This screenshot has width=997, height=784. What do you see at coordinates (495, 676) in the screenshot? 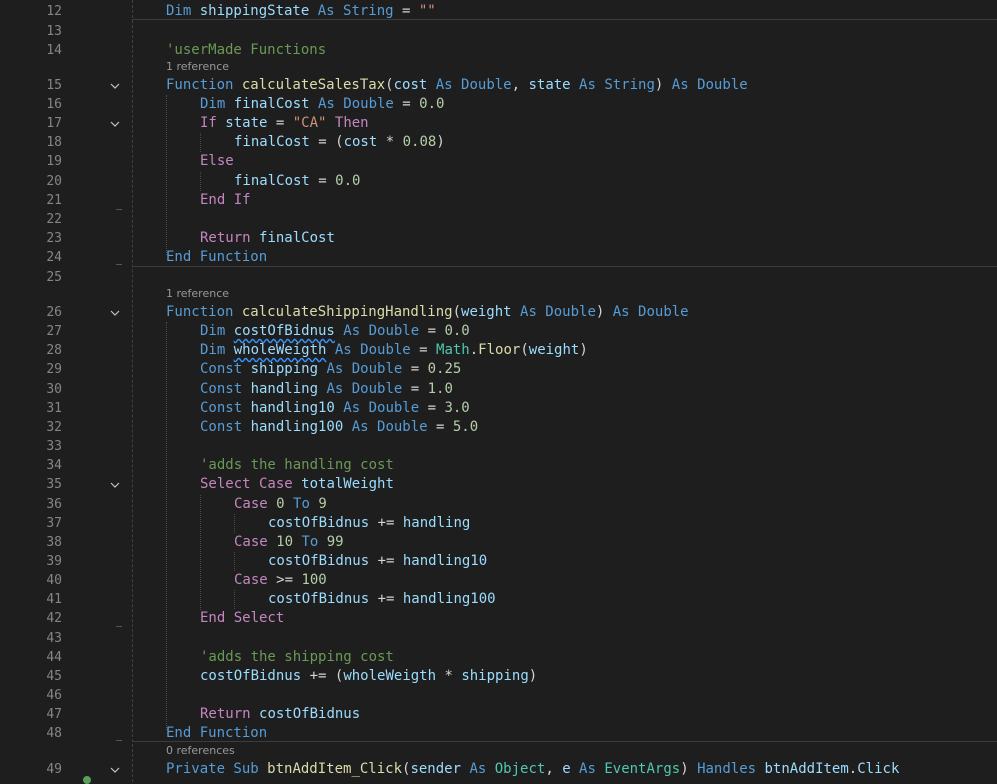
I see `code-token: shipping` at bounding box center [495, 676].